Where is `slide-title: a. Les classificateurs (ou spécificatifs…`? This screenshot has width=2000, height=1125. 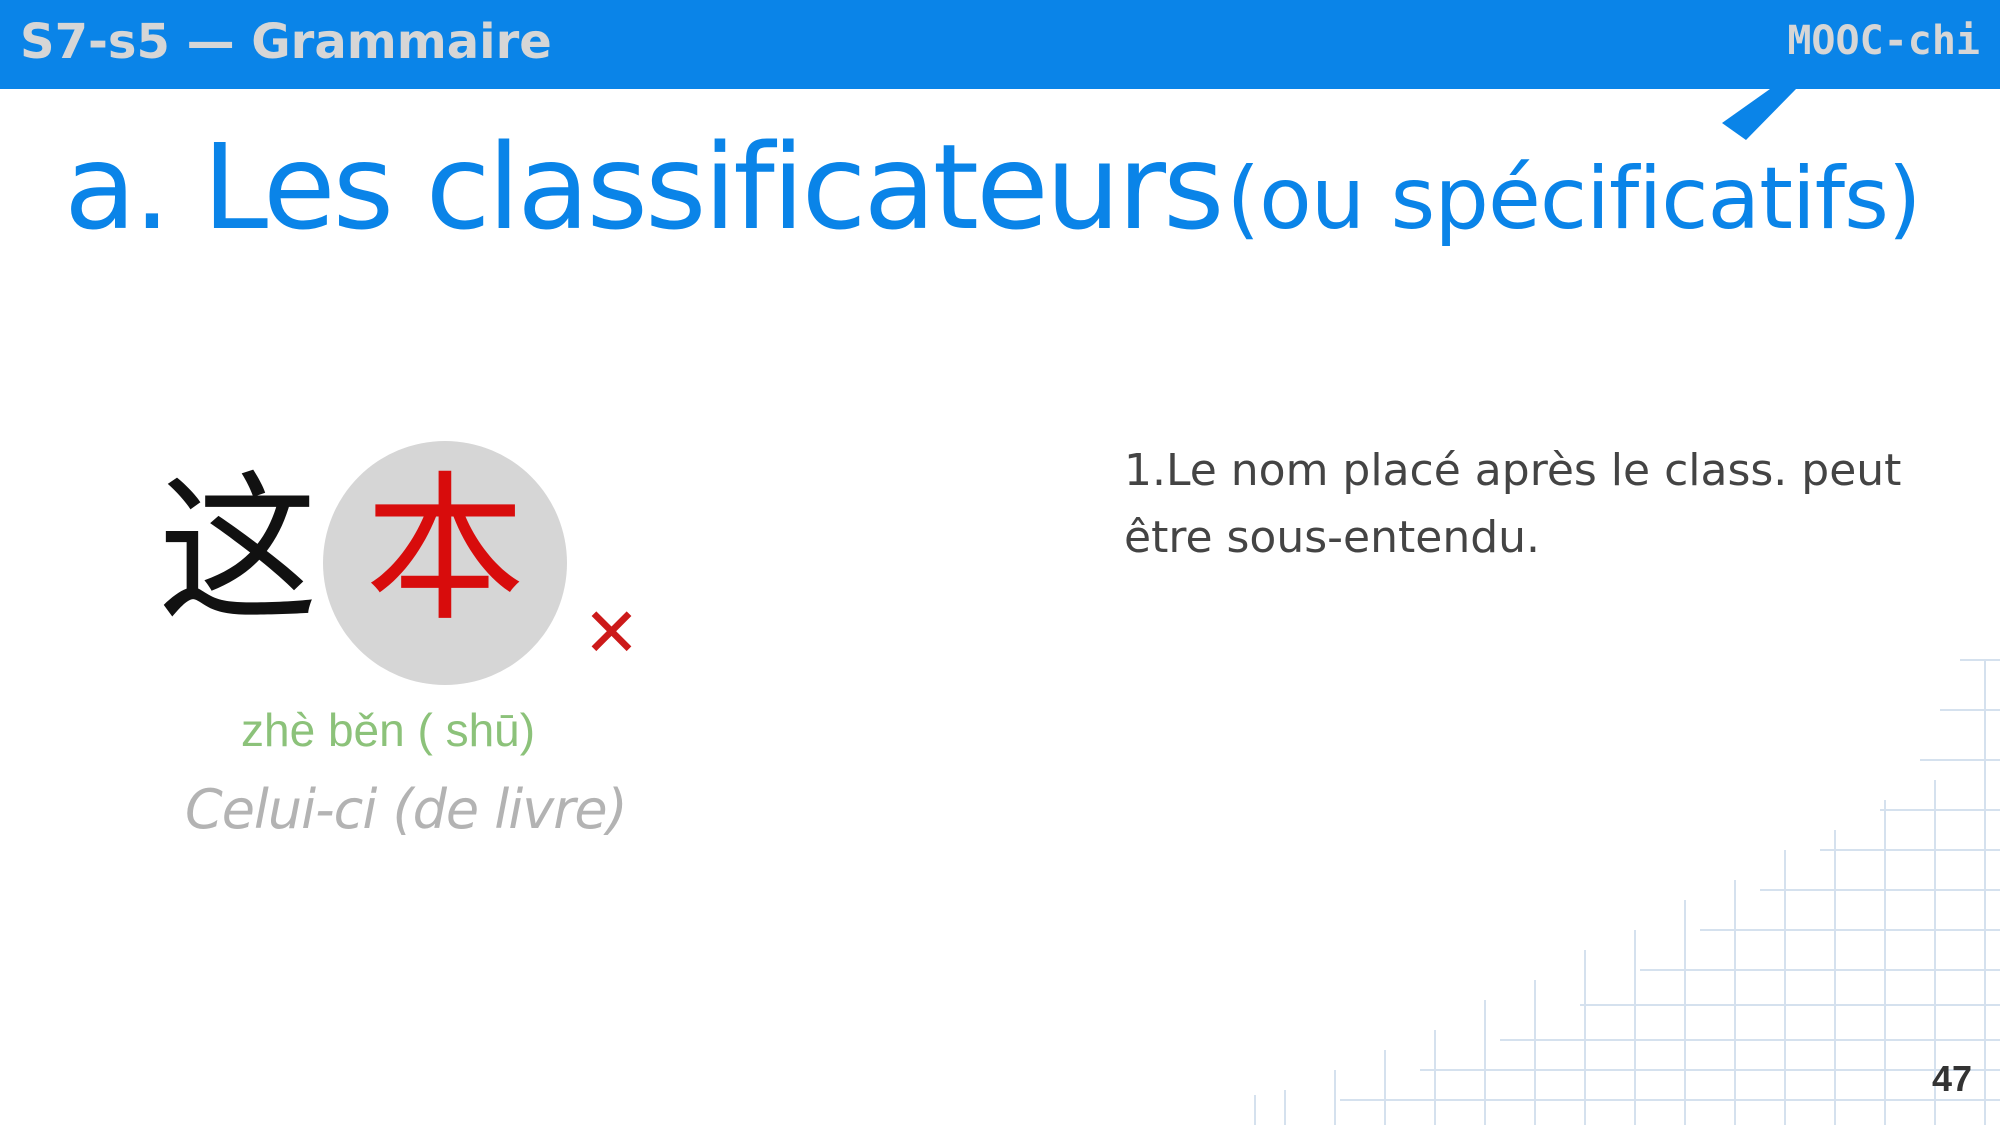 slide-title: a. Les classificateurs (ou spécificatifs… is located at coordinates (993, 187).